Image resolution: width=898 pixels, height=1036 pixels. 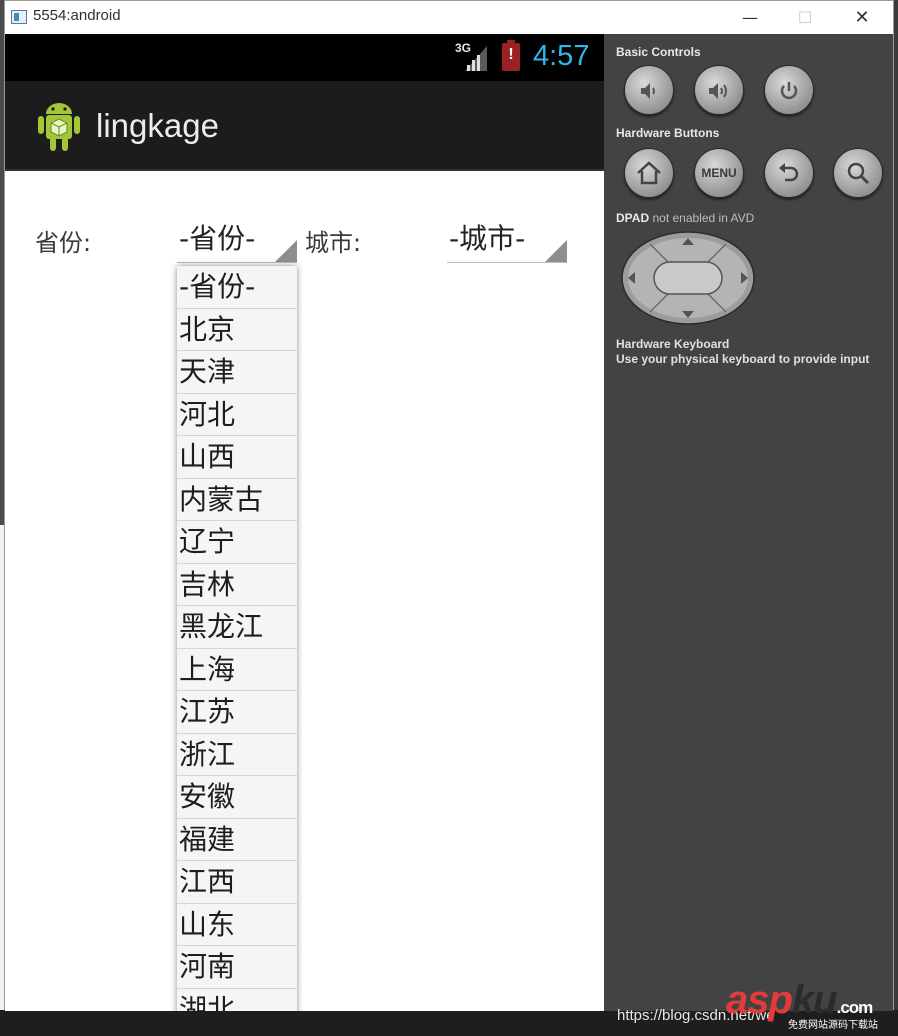 What do you see at coordinates (237, 1000) in the screenshot?
I see `dropdown-option: 湖北` at bounding box center [237, 1000].